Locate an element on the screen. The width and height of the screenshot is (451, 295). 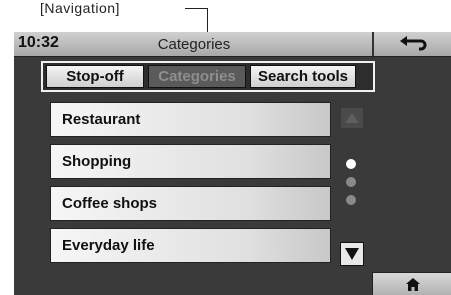
up-arrow-icon is located at coordinates (352, 118).